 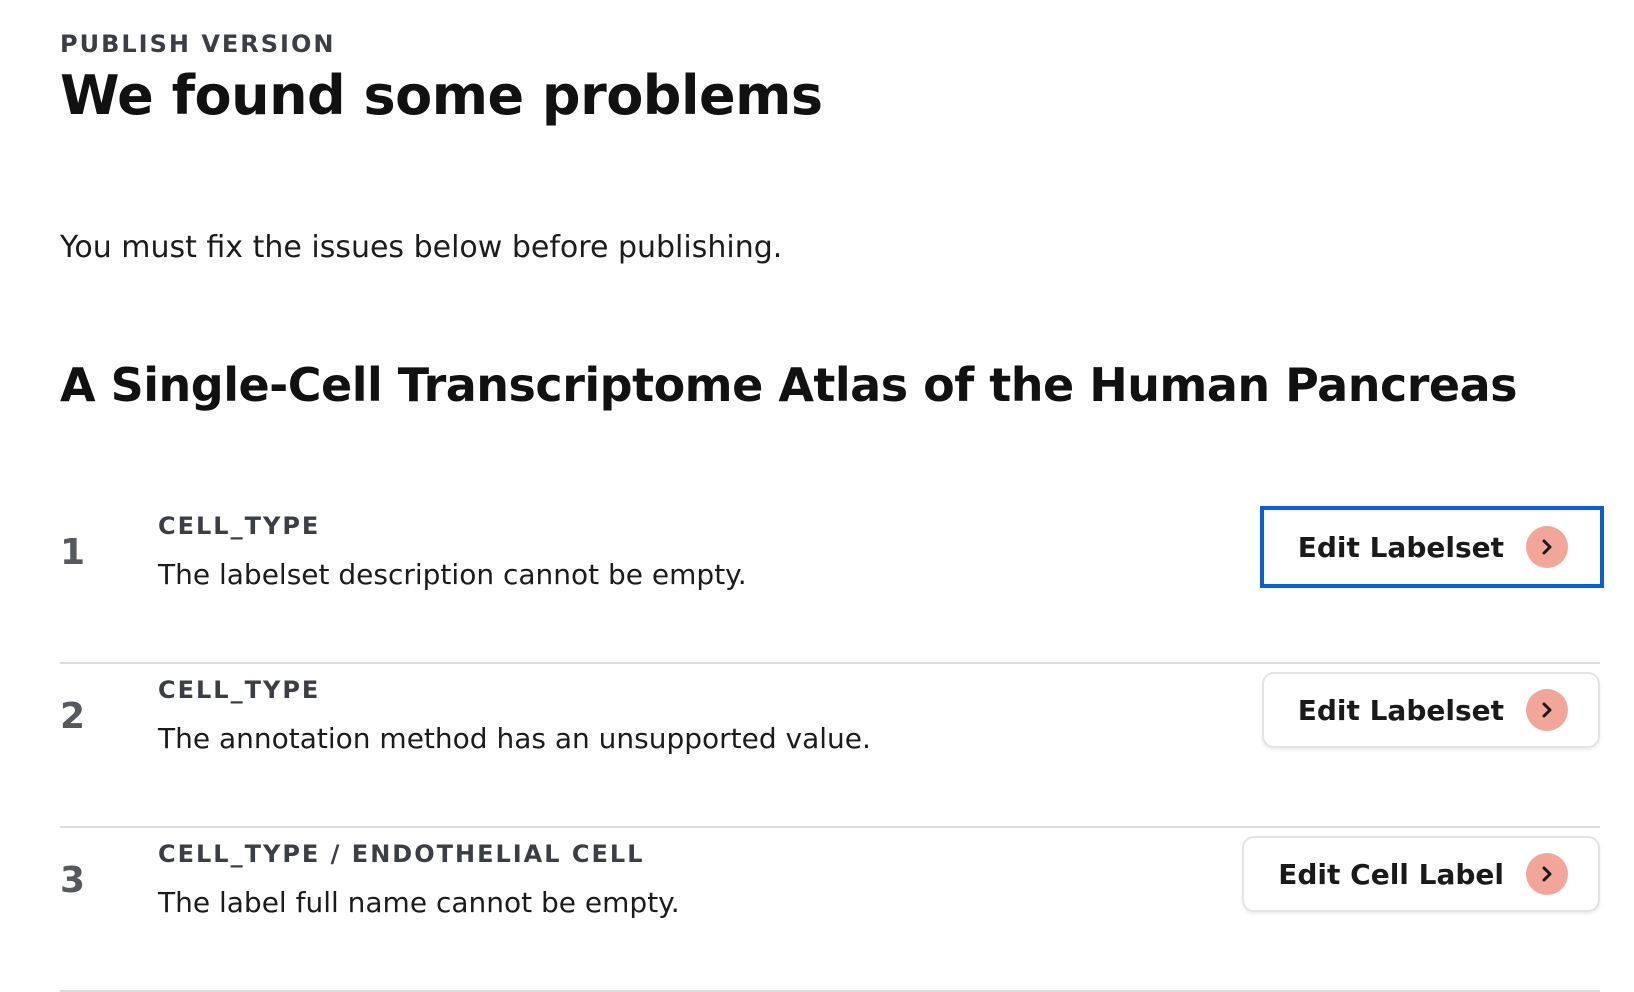 What do you see at coordinates (401, 854) in the screenshot?
I see `issue-path: CELL_TYPE / ENDOTHELIAL CELL` at bounding box center [401, 854].